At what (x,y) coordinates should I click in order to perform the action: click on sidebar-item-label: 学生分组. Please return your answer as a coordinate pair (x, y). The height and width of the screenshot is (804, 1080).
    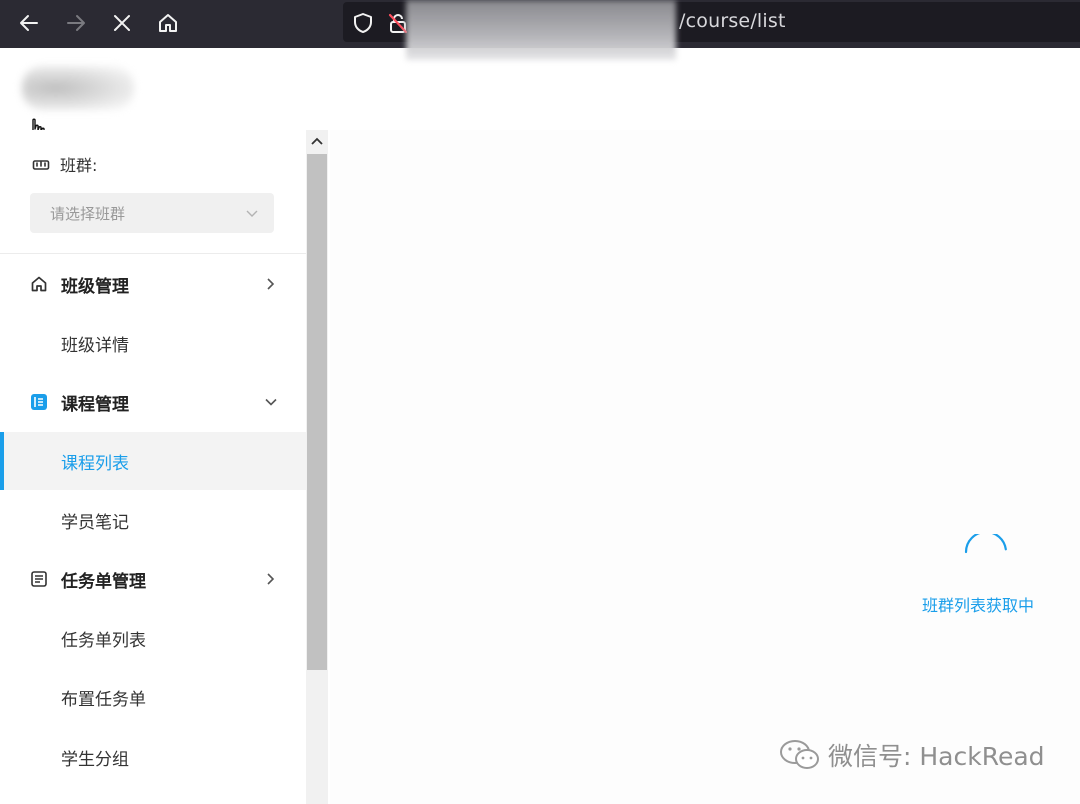
    Looking at the image, I should click on (95, 760).